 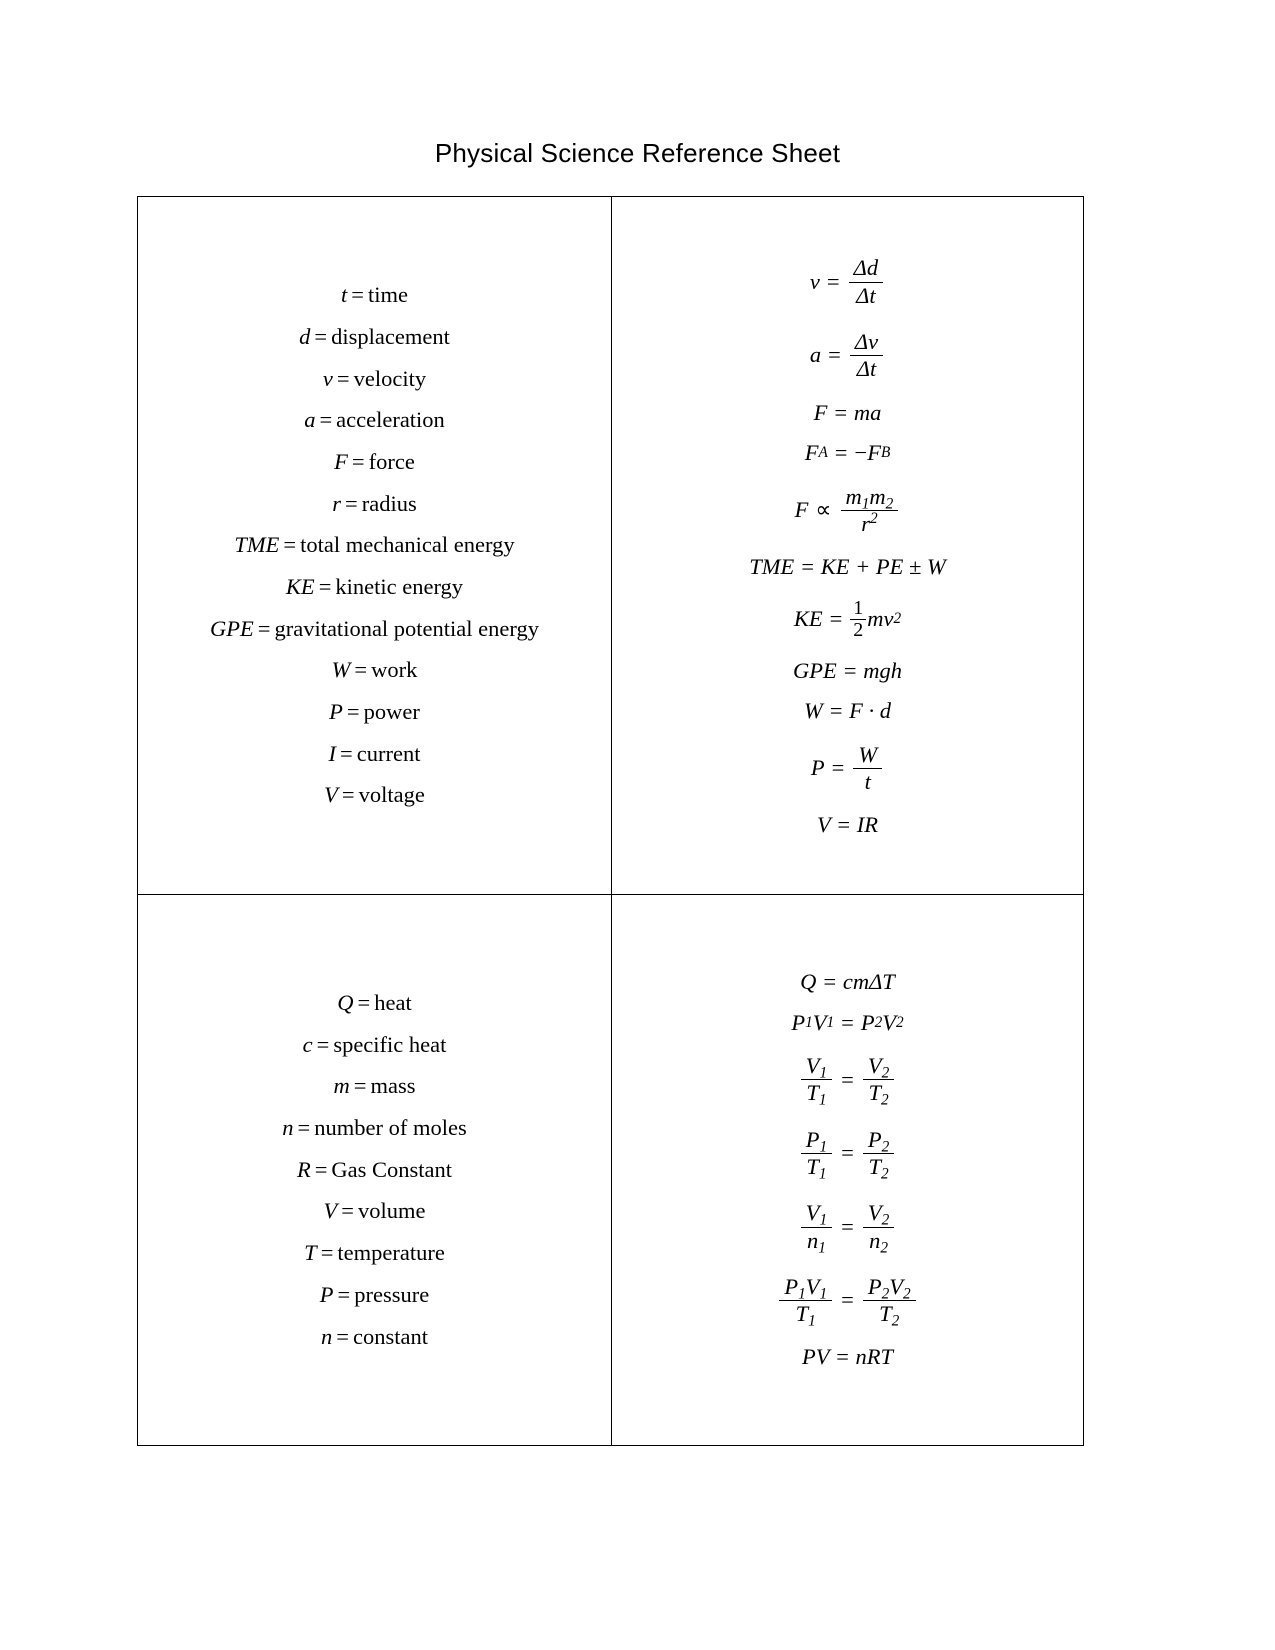 What do you see at coordinates (390, 1336) in the screenshot?
I see `meaning-constant: constant` at bounding box center [390, 1336].